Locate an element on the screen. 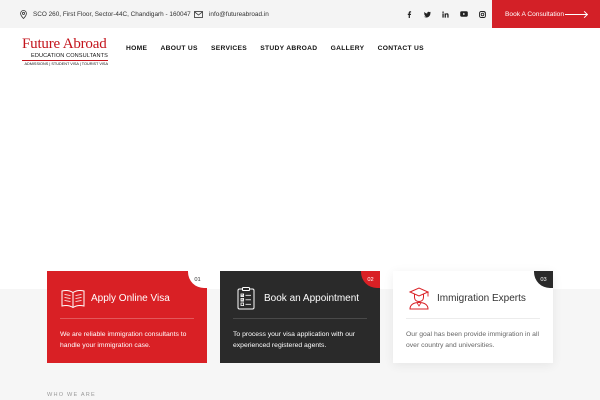 This screenshot has width=600, height=400. card-title: Book an Appointment is located at coordinates (312, 298).